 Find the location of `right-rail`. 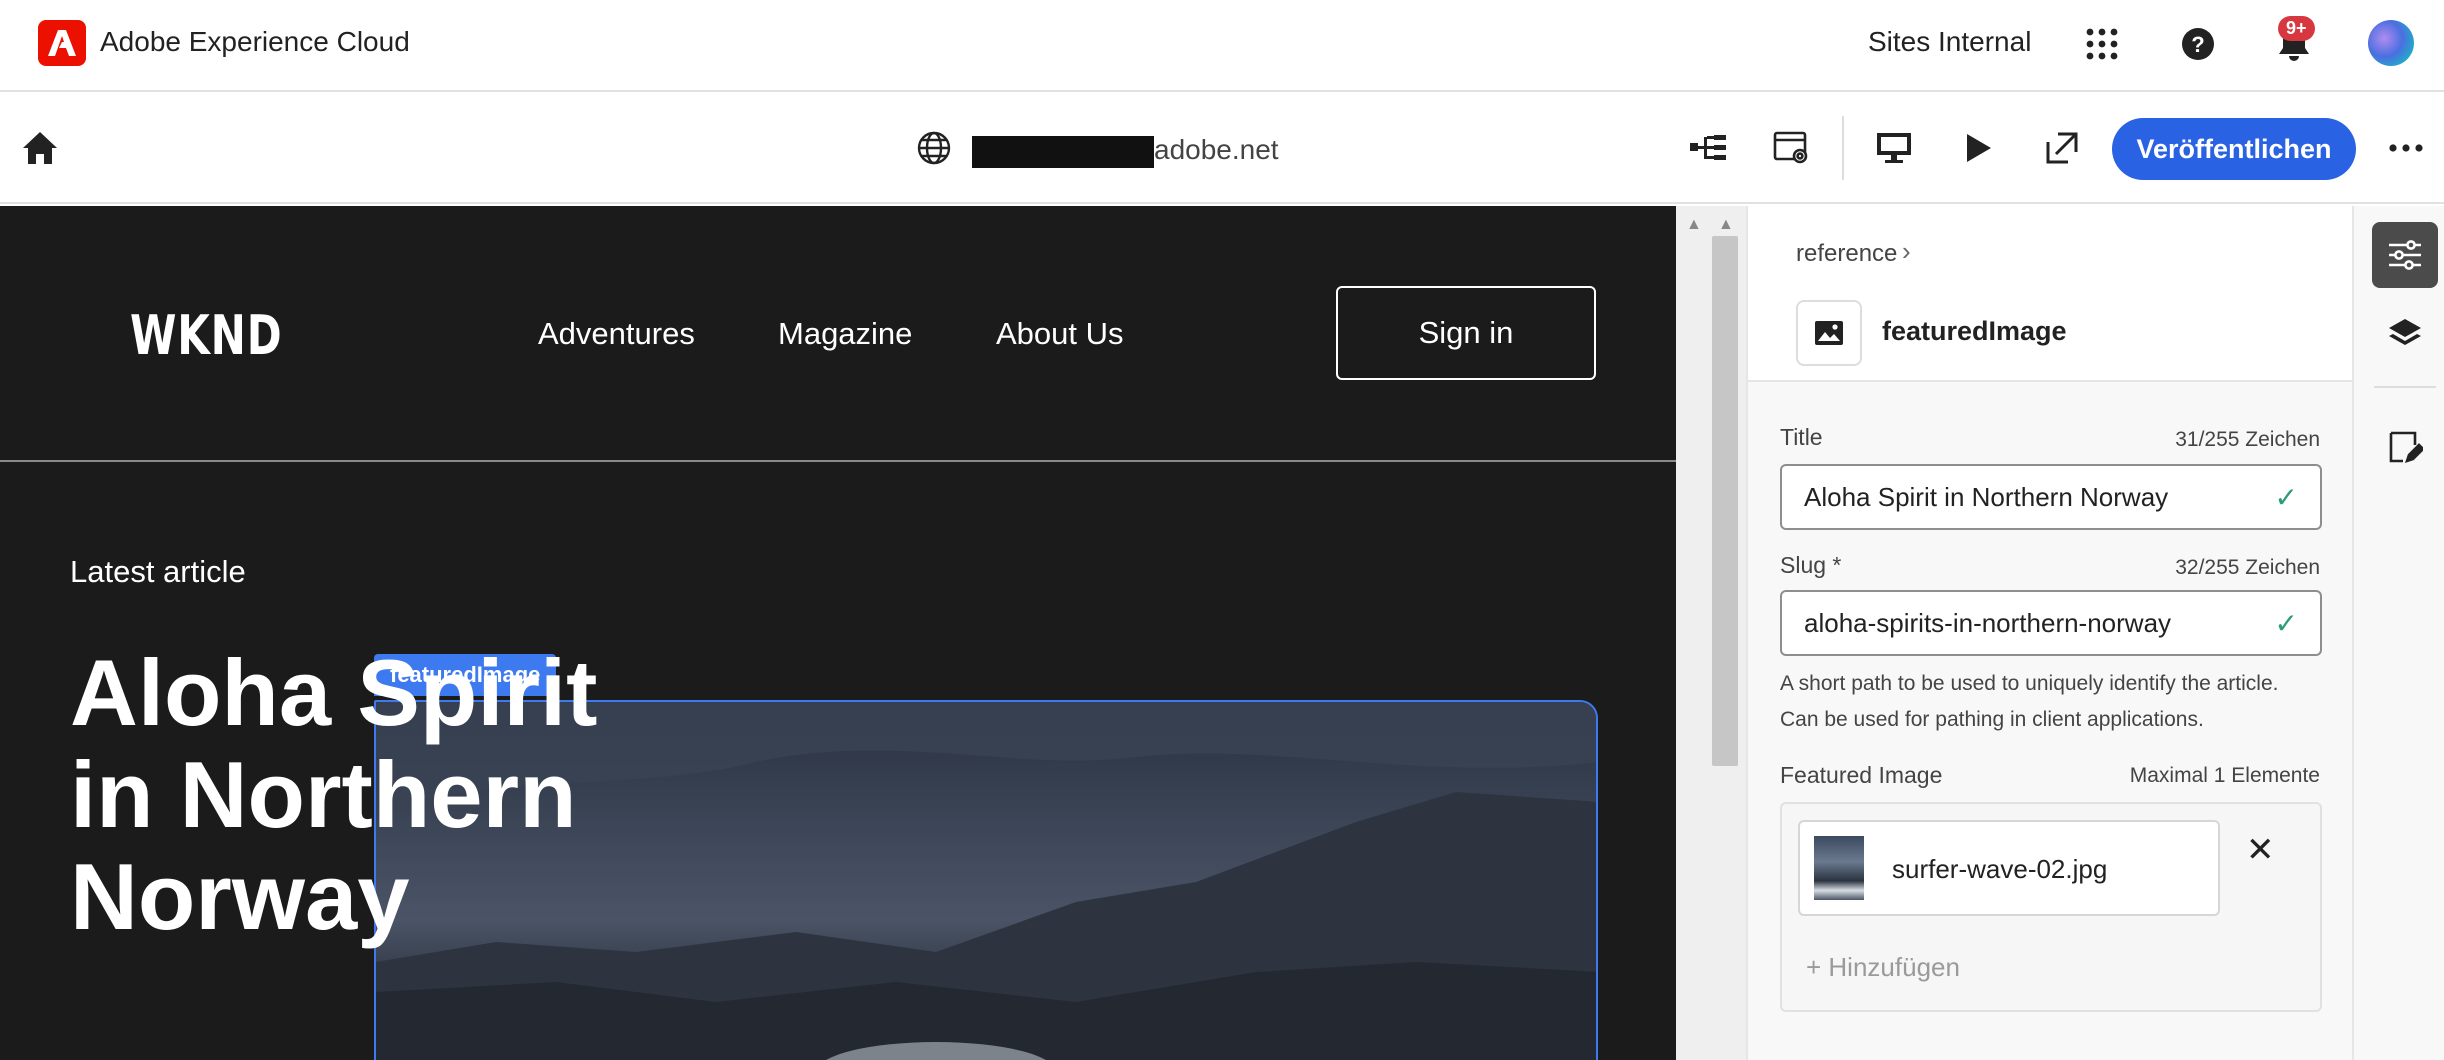

right-rail is located at coordinates (2398, 633).